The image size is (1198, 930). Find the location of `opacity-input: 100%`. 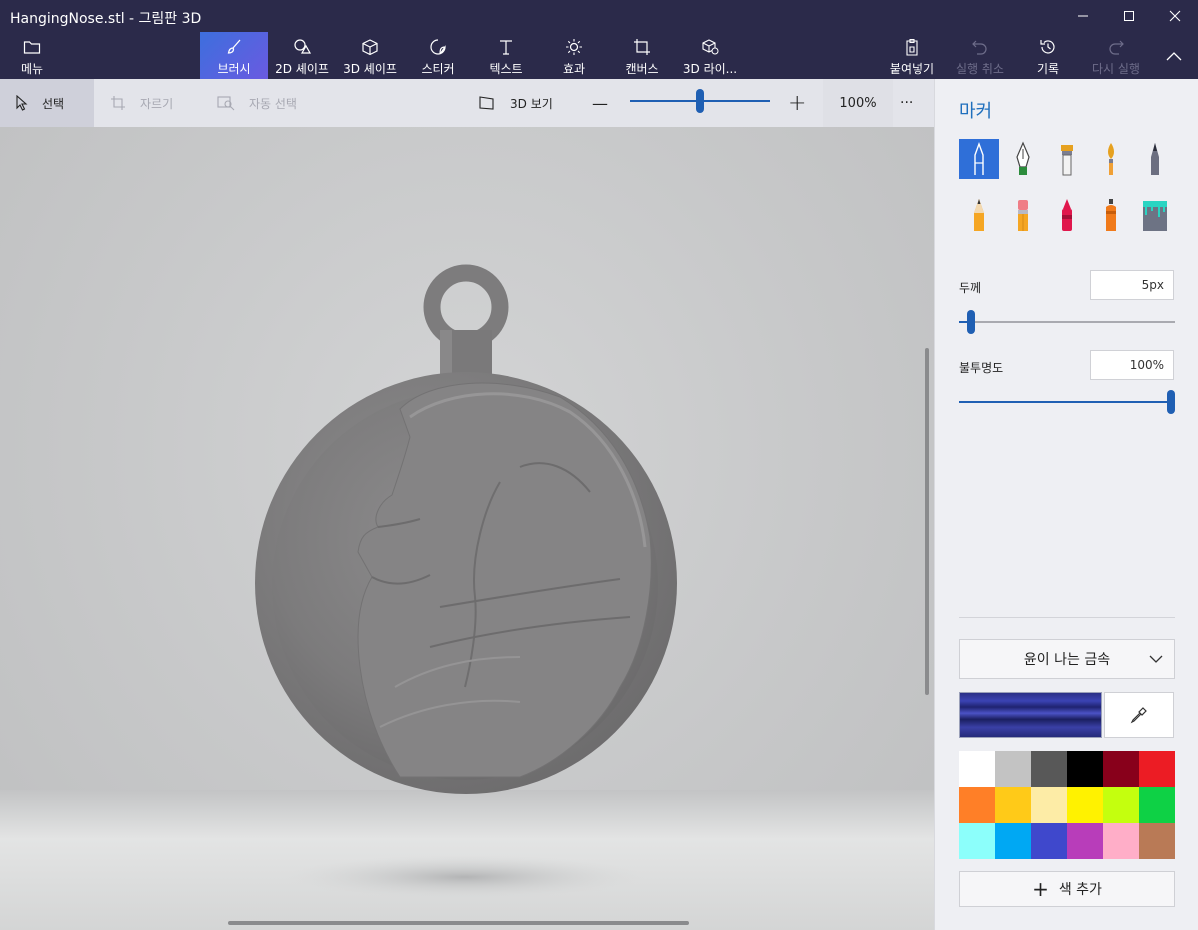

opacity-input: 100% is located at coordinates (1132, 365).